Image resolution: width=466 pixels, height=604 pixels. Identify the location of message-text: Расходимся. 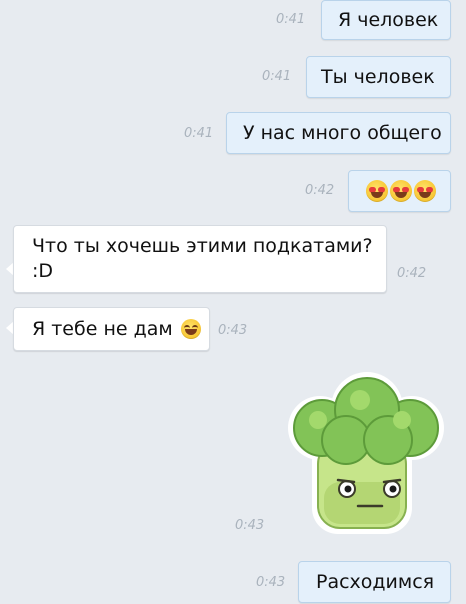
(375, 582).